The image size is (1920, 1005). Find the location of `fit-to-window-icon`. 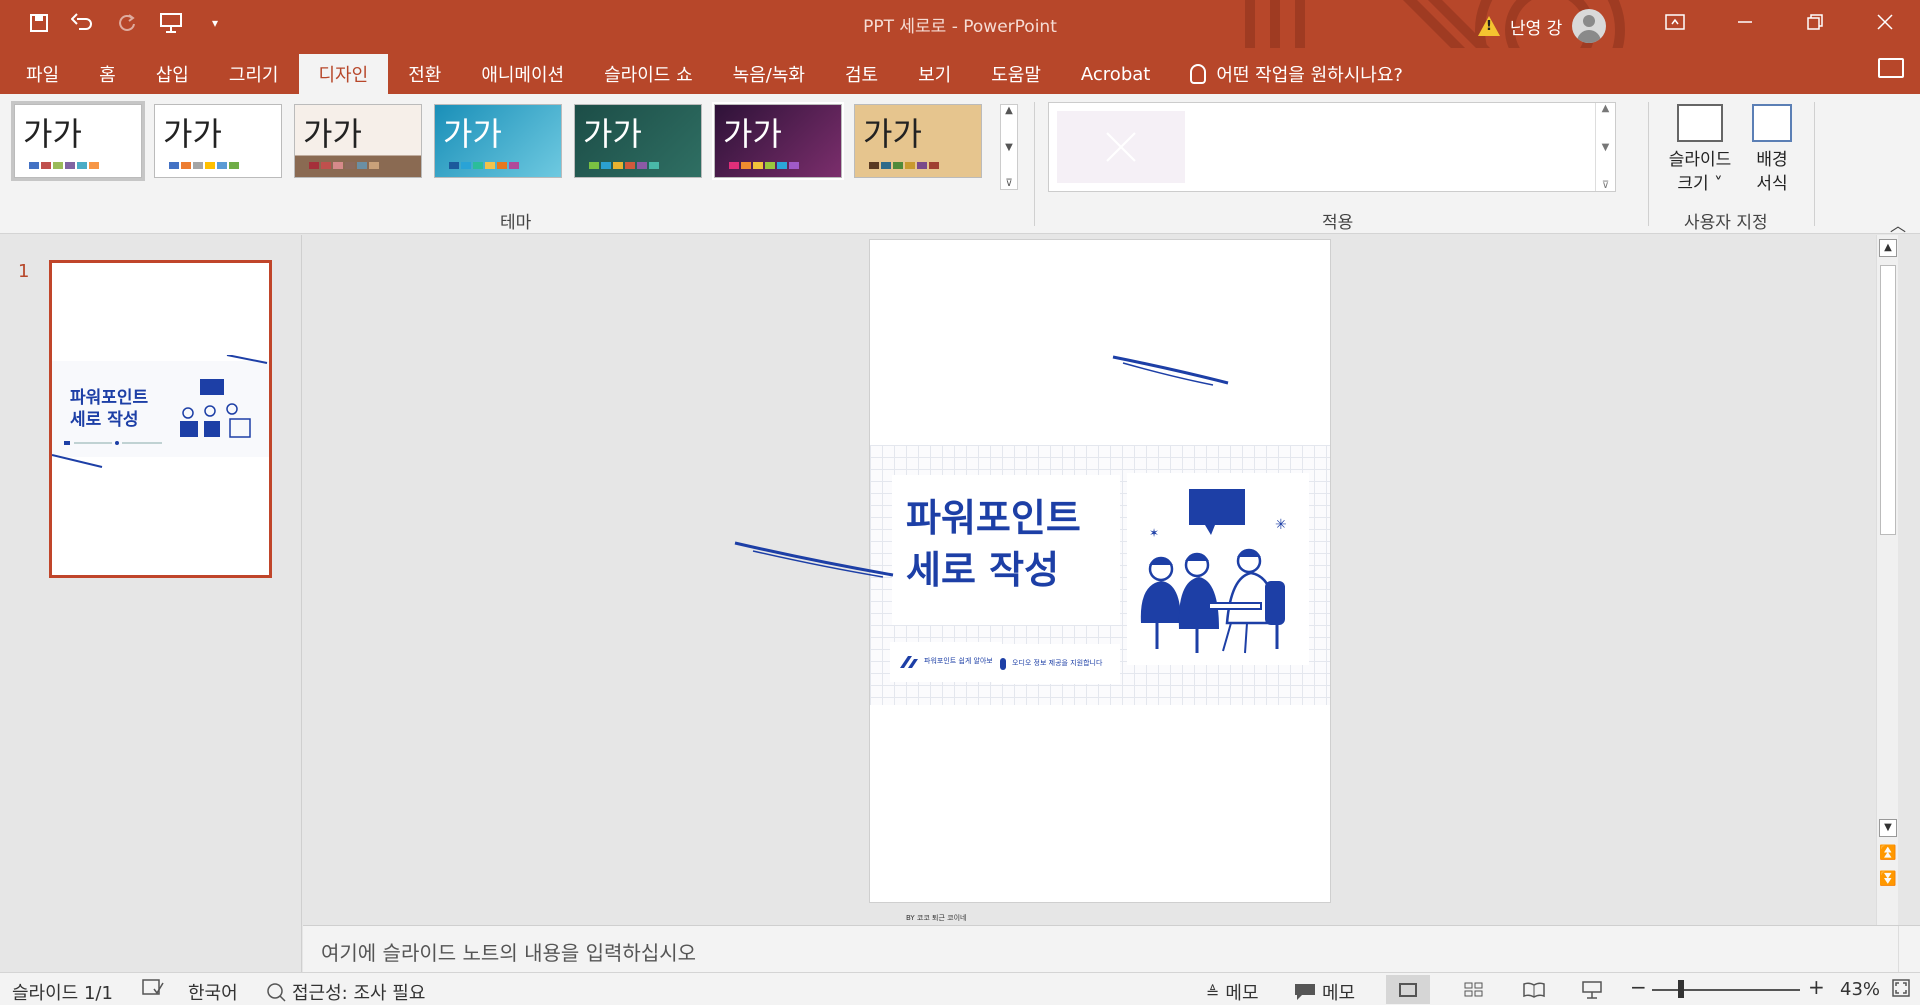

fit-to-window-icon is located at coordinates (1901, 988).